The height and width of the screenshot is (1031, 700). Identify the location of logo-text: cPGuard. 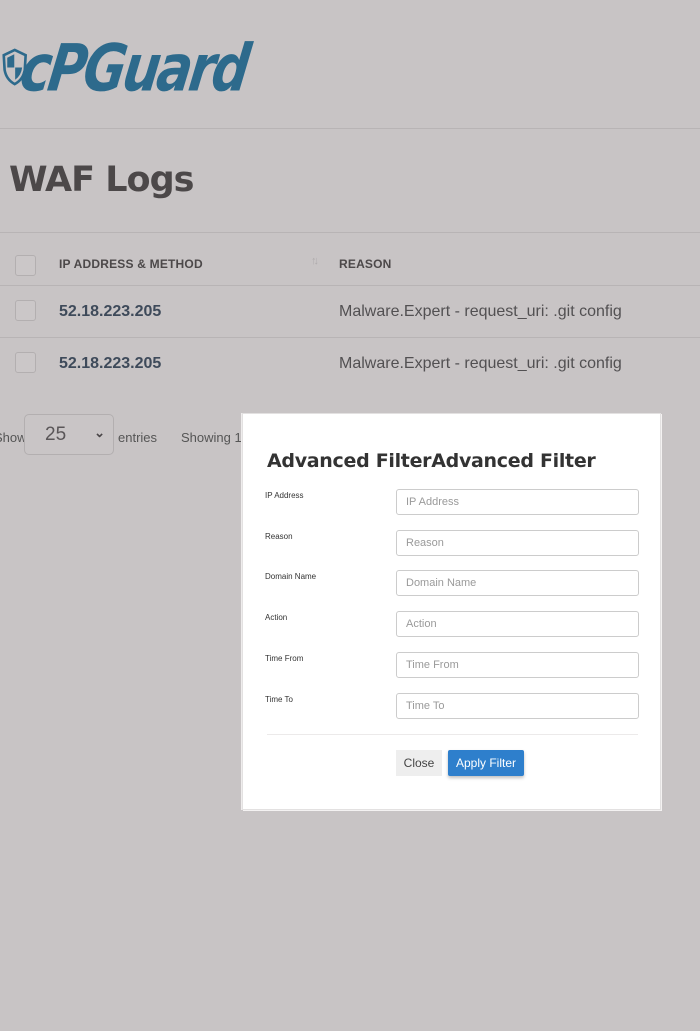
(134, 69).